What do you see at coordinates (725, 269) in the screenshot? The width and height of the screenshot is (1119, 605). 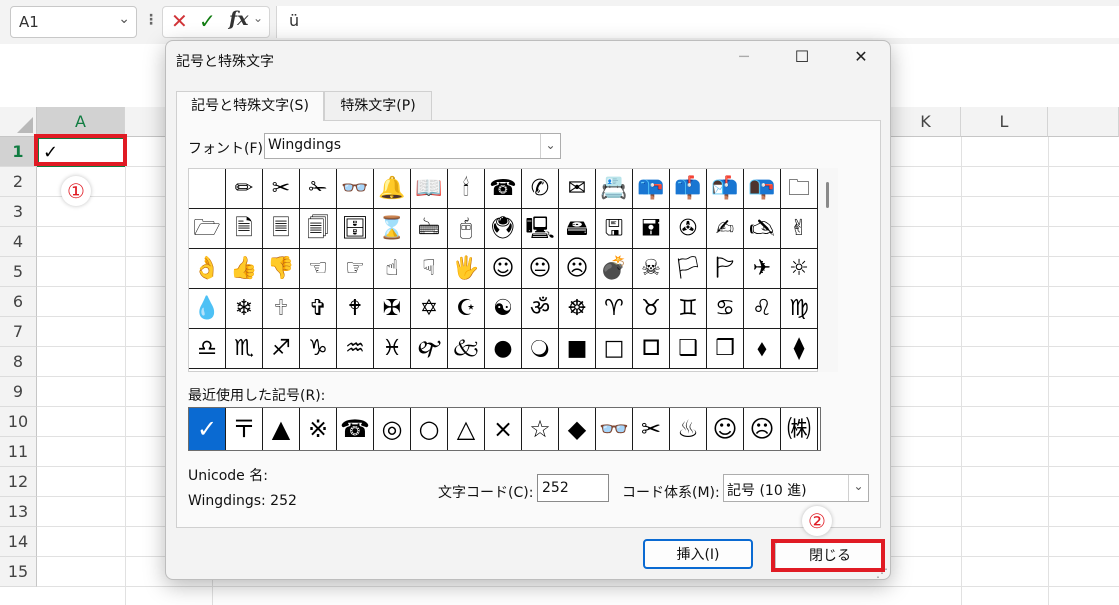 I see `symbol-cell: 🏱` at bounding box center [725, 269].